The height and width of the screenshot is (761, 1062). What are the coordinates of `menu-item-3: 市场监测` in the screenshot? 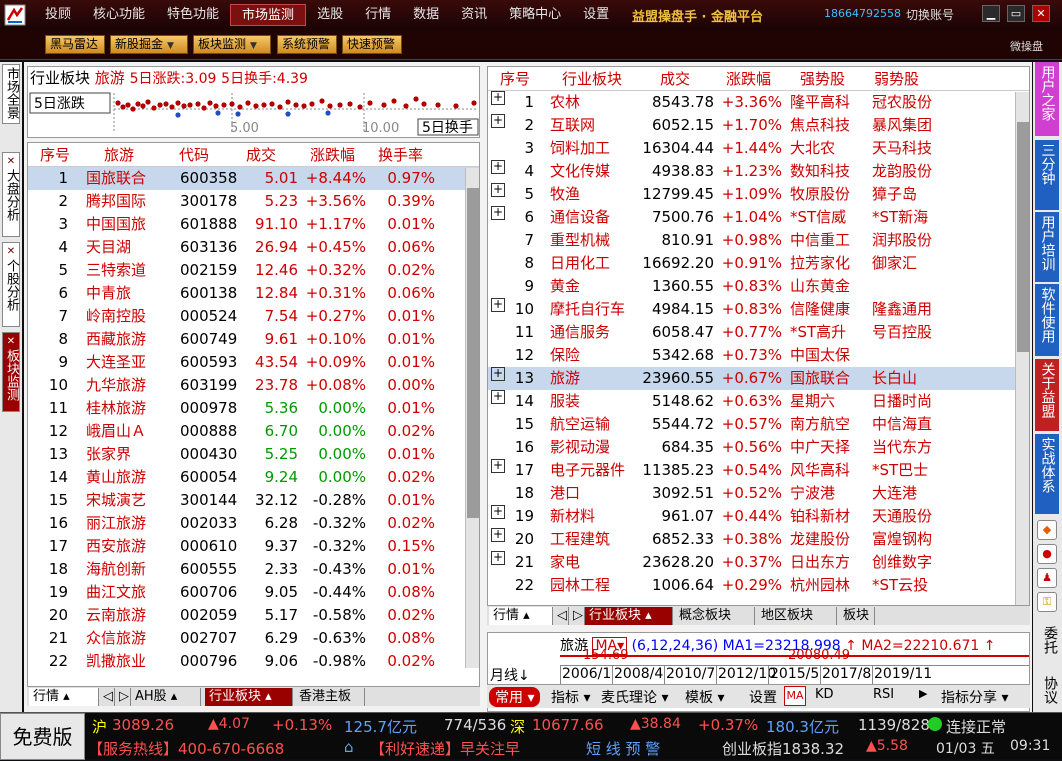 It's located at (268, 15).